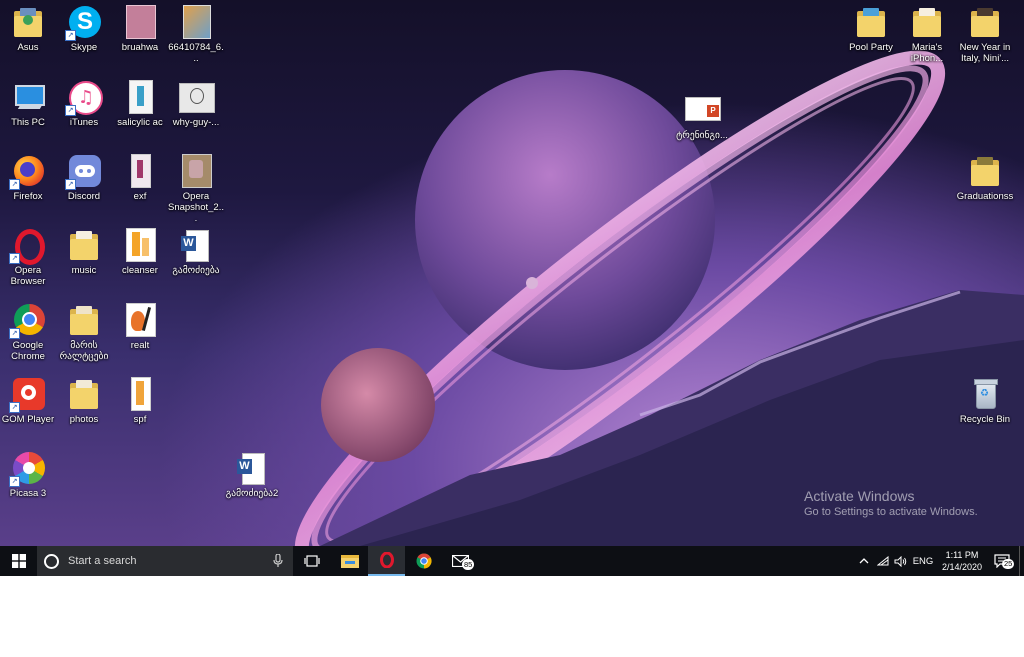 This screenshot has height=657, width=1024. Describe the element at coordinates (1002, 561) in the screenshot. I see `action-center-button: 25` at that location.